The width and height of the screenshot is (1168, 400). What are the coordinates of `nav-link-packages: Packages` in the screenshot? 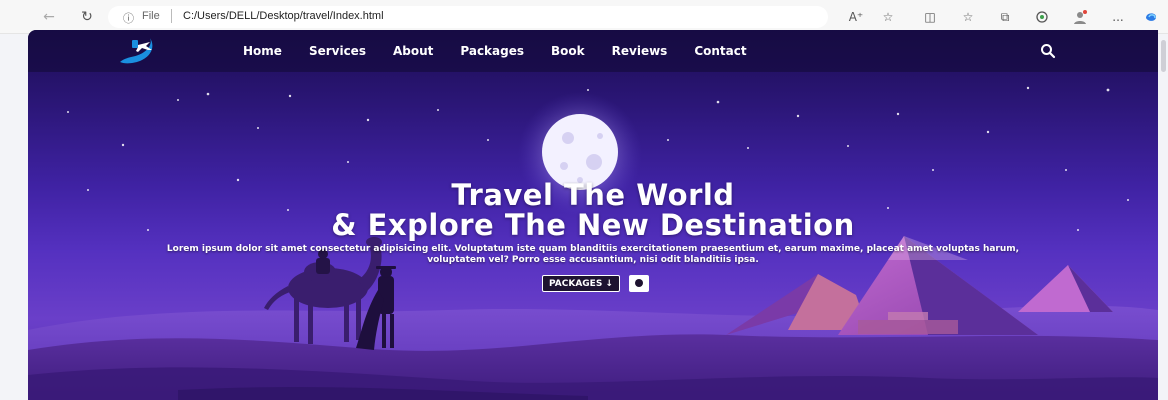 It's located at (492, 51).